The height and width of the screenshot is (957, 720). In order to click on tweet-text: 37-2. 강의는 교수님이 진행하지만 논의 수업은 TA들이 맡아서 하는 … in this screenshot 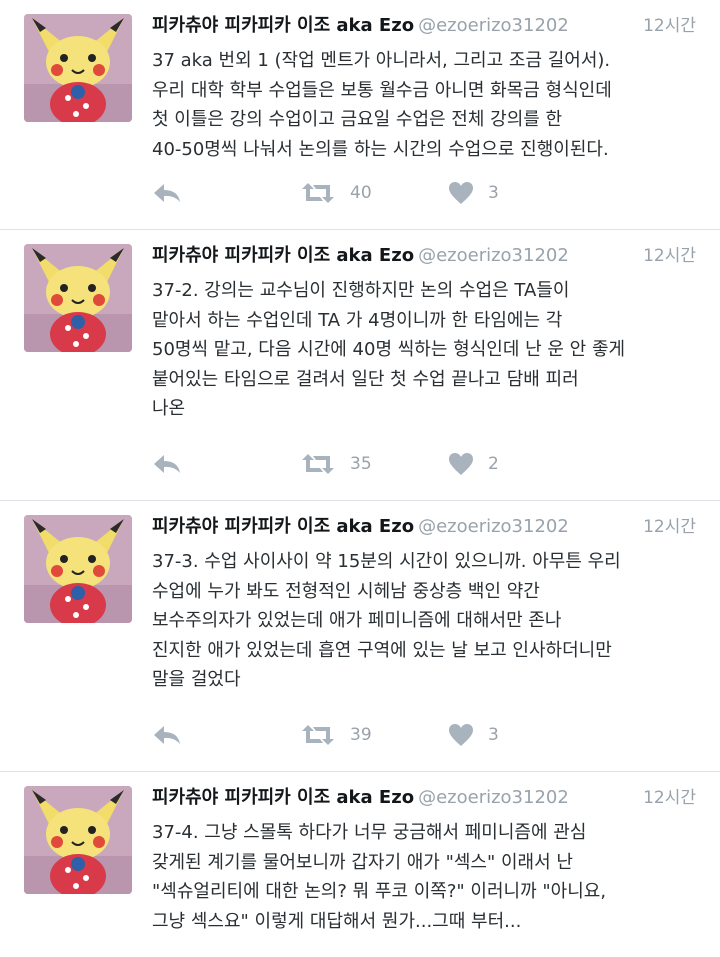, I will do `click(389, 349)`.